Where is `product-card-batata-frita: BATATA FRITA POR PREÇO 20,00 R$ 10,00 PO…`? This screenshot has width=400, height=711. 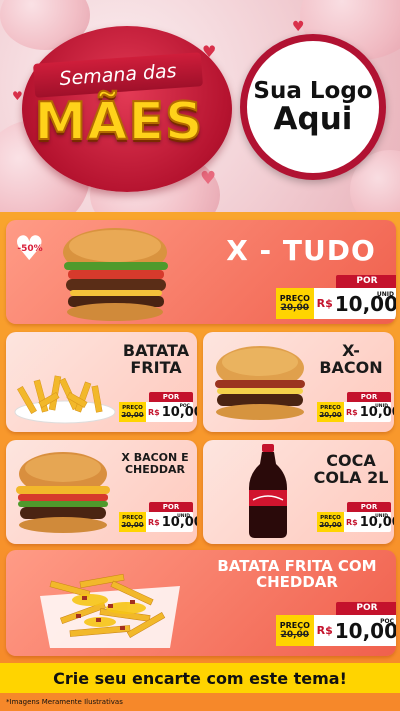 product-card-batata-frita: BATATA FRITA POR PREÇO 20,00 R$ 10,00 PO… is located at coordinates (101, 382).